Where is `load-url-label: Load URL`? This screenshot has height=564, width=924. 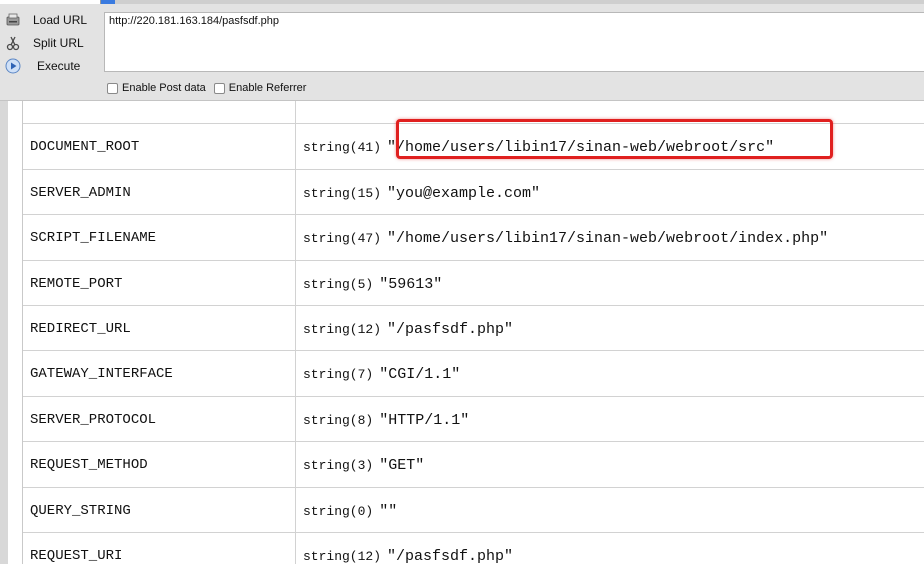 load-url-label: Load URL is located at coordinates (60, 19).